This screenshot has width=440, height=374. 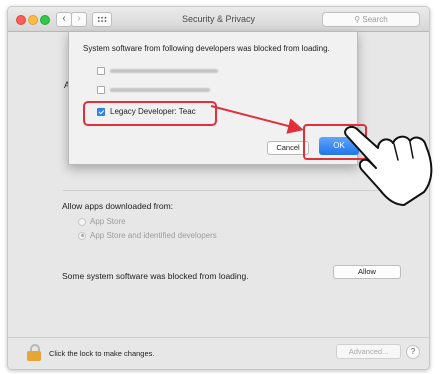 I want to click on hand-pointer-icon, so click(x=388, y=165).